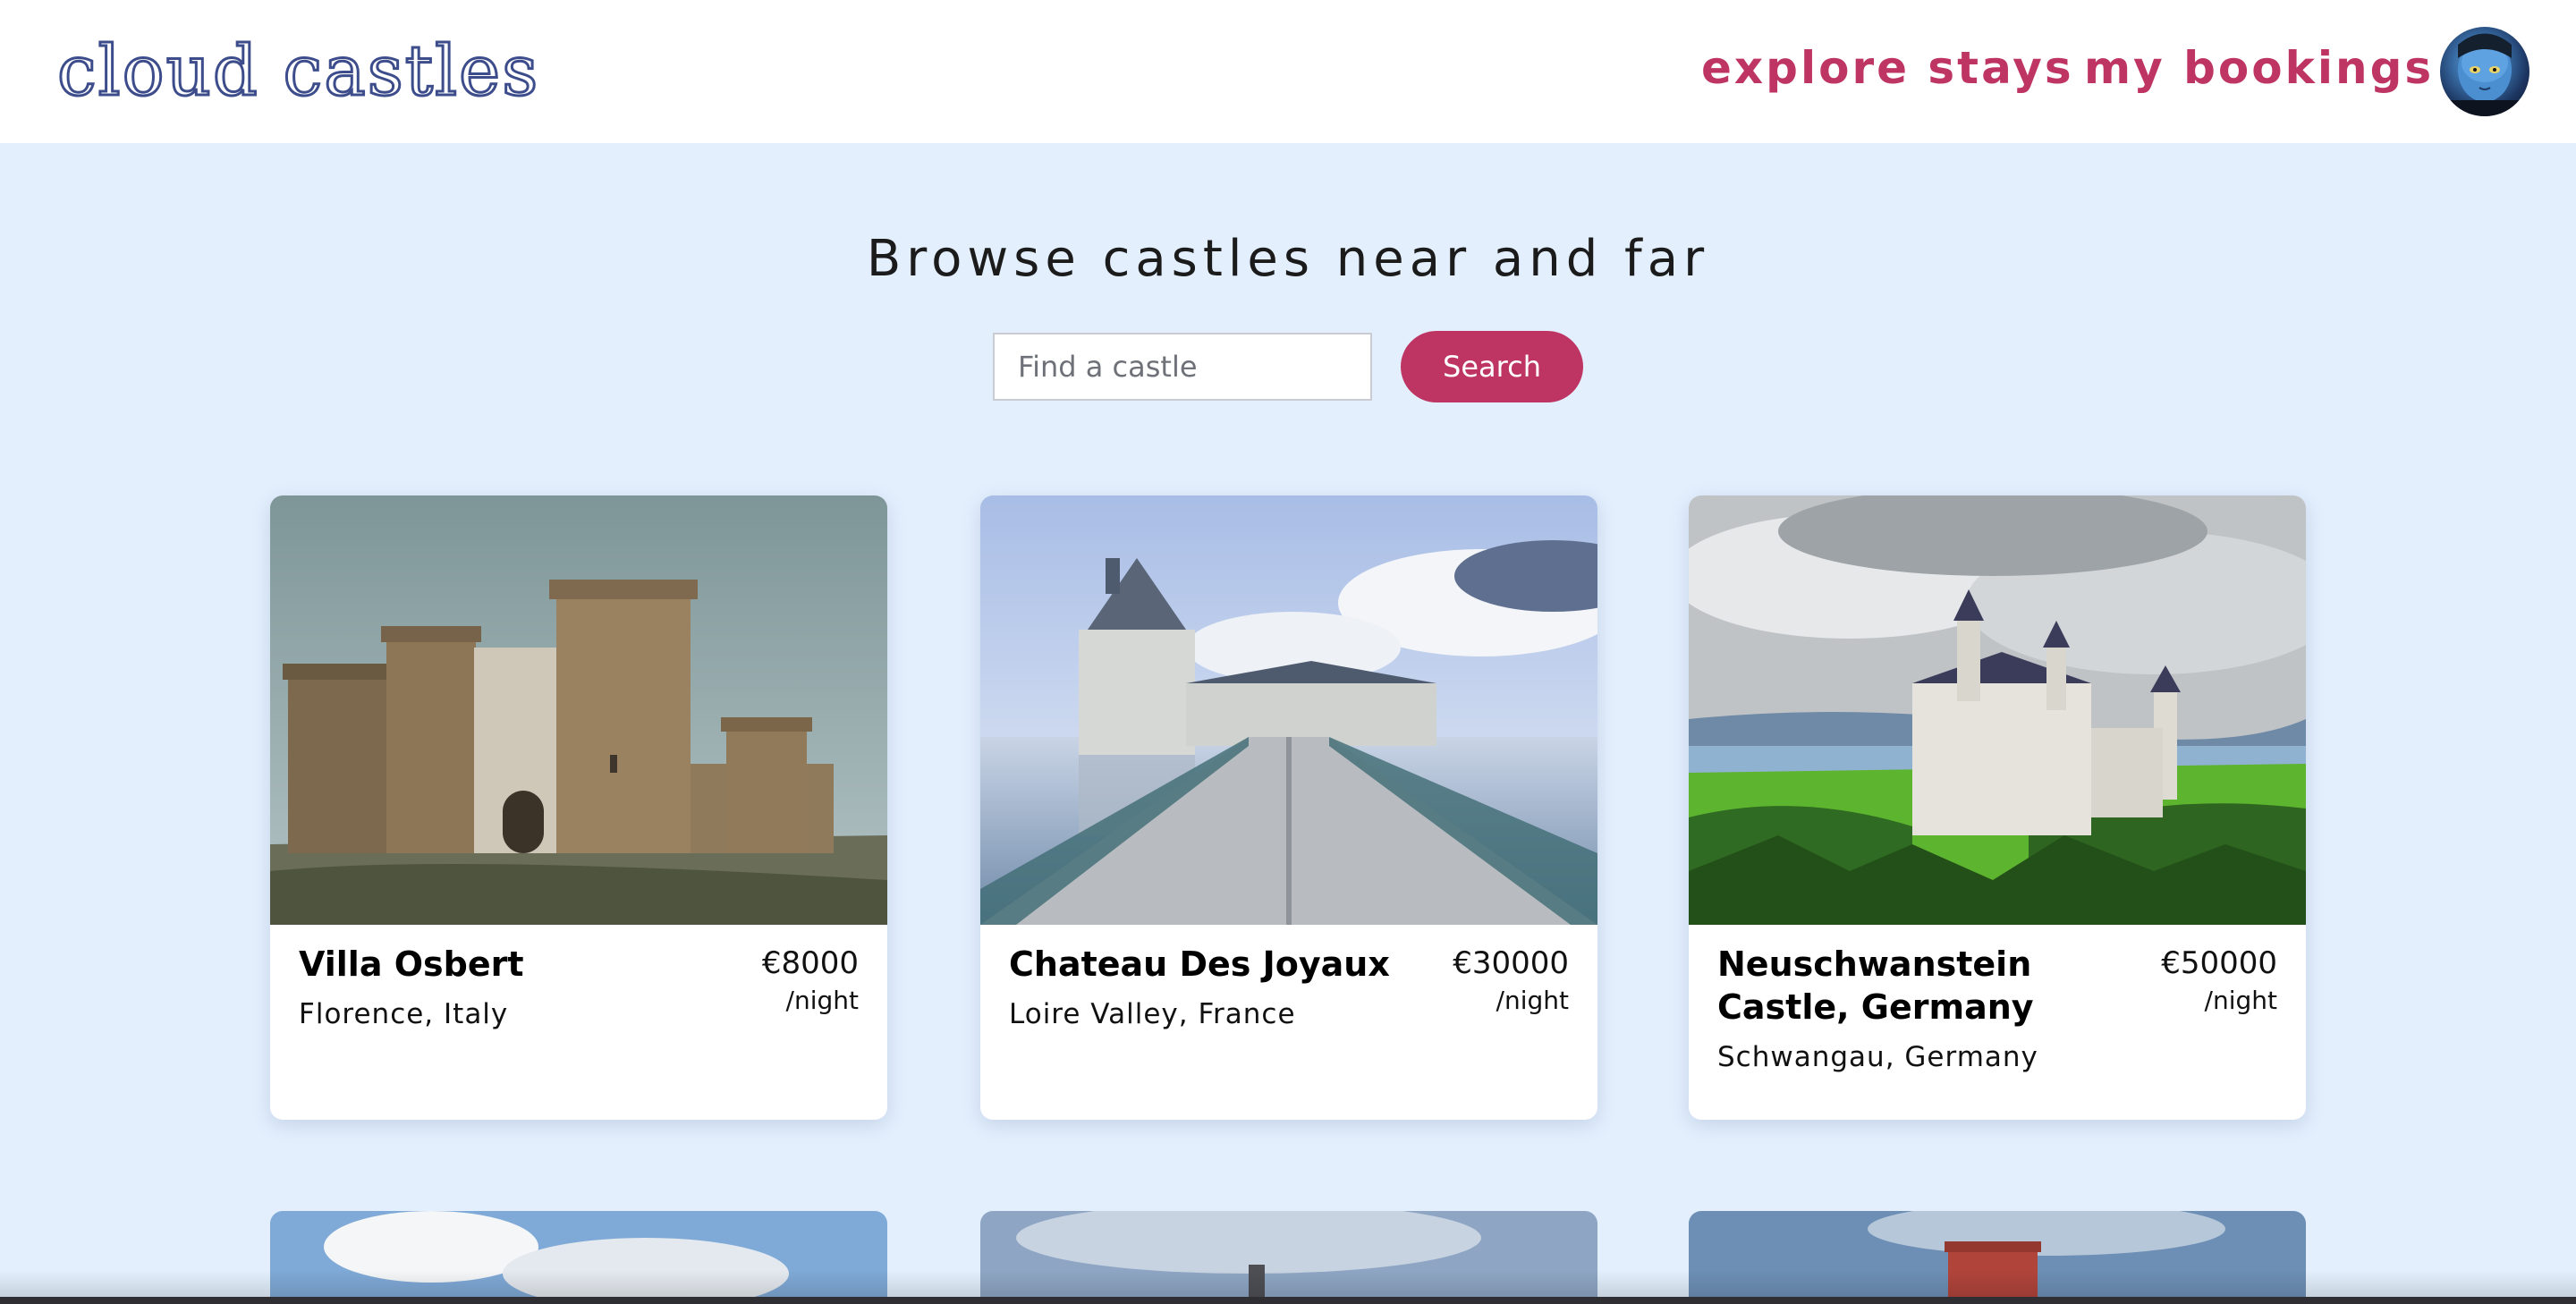  I want to click on castle-location: Florence, Italy, so click(404, 1014).